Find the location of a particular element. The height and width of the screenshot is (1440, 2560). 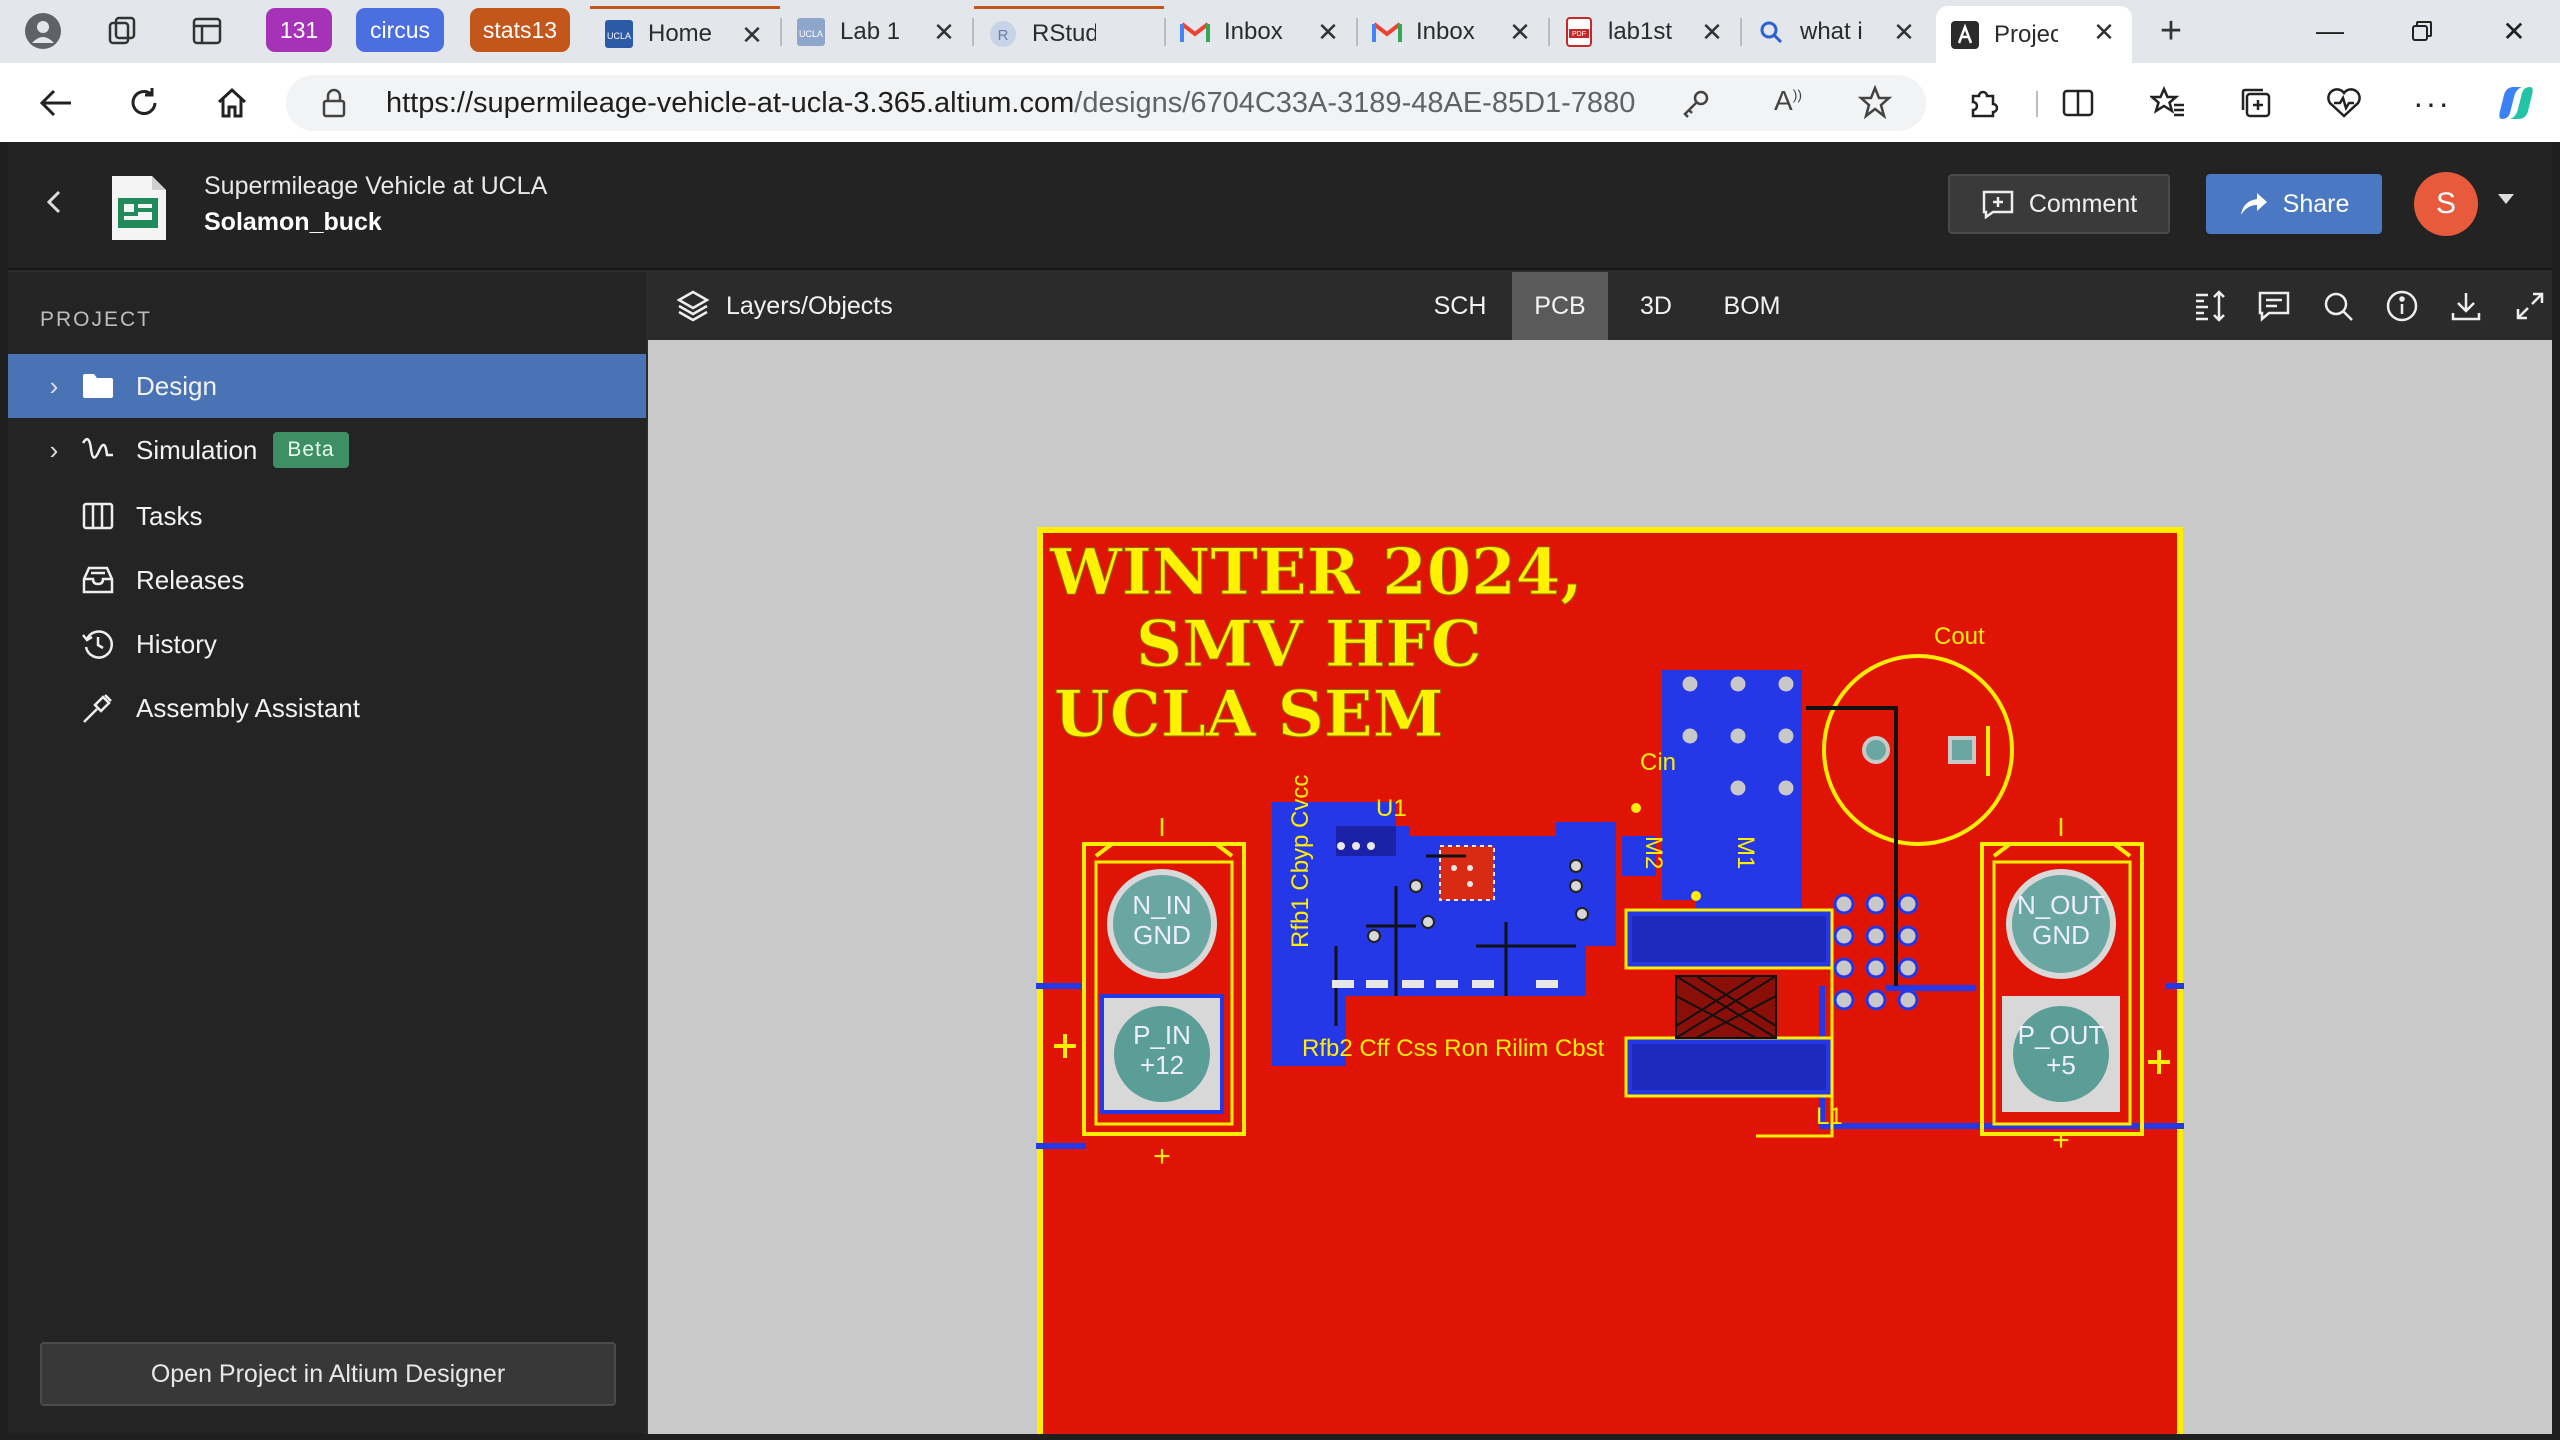

fullscreen-icon is located at coordinates (2530, 306).